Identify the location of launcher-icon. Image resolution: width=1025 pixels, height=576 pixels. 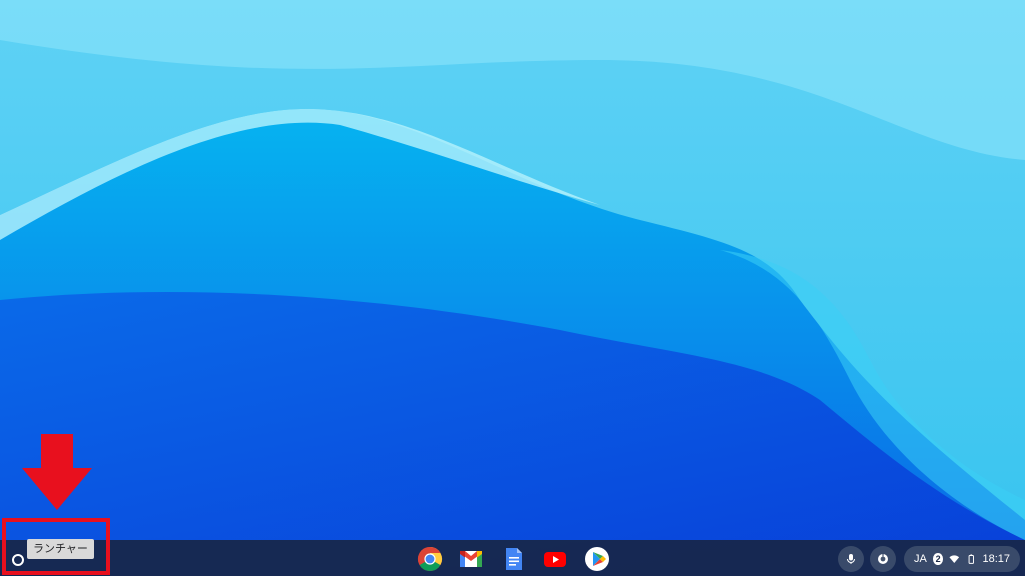
(18, 560).